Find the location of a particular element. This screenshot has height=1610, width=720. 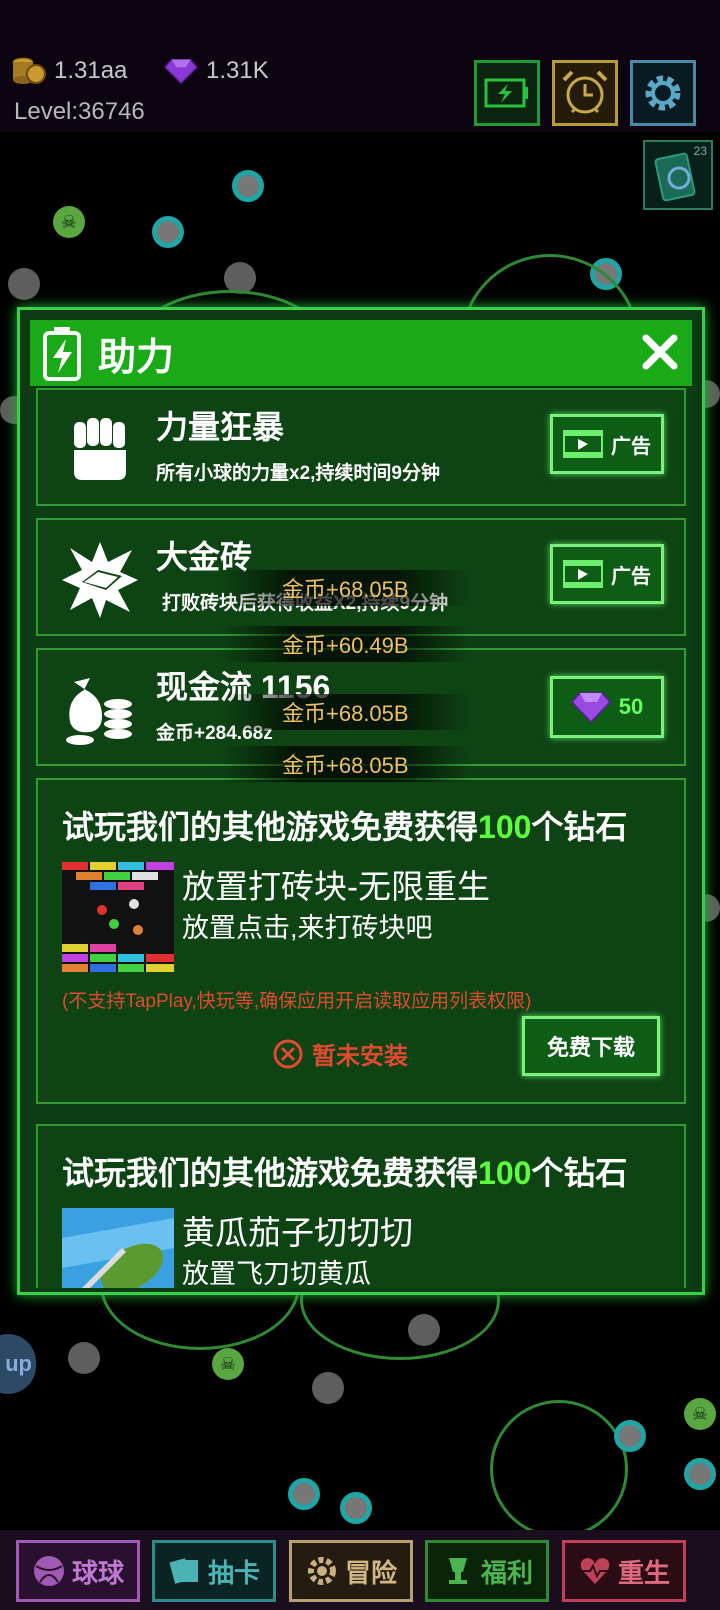

battery-icon is located at coordinates (506, 93).